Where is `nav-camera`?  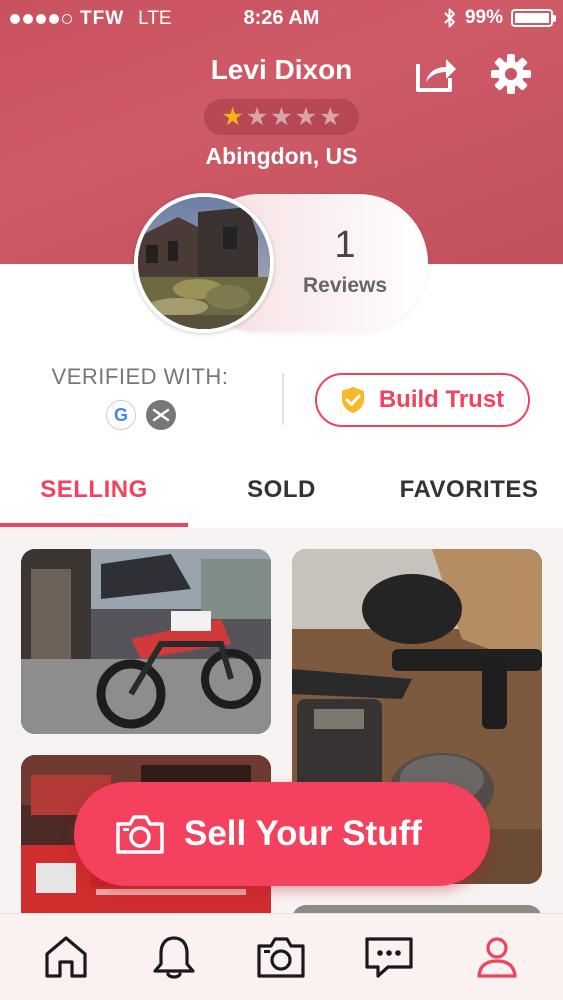
nav-camera is located at coordinates (281, 957).